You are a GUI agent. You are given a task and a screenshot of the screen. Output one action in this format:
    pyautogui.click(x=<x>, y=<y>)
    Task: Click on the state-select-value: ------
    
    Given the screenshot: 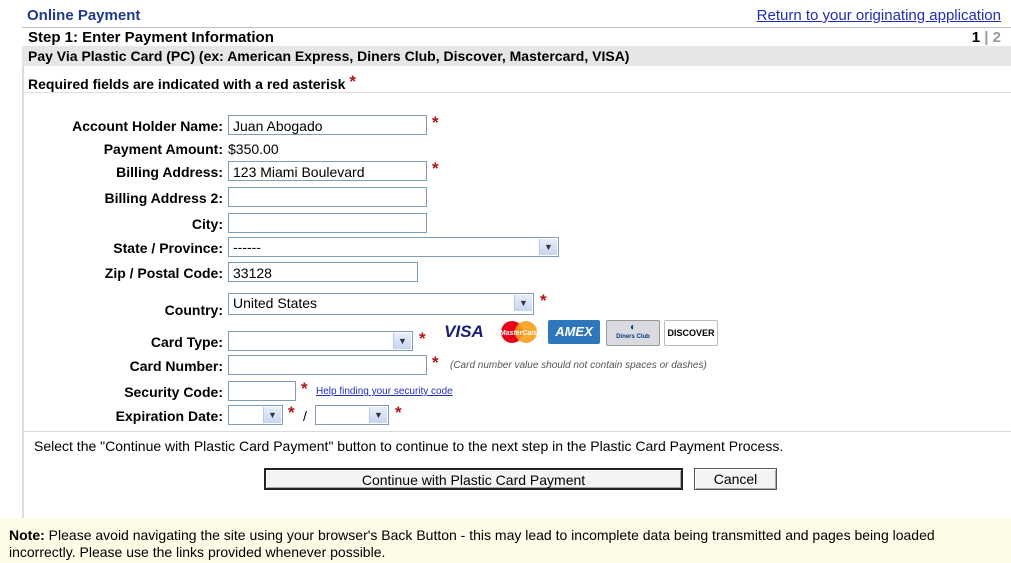 What is the action you would take?
    pyautogui.click(x=247, y=247)
    